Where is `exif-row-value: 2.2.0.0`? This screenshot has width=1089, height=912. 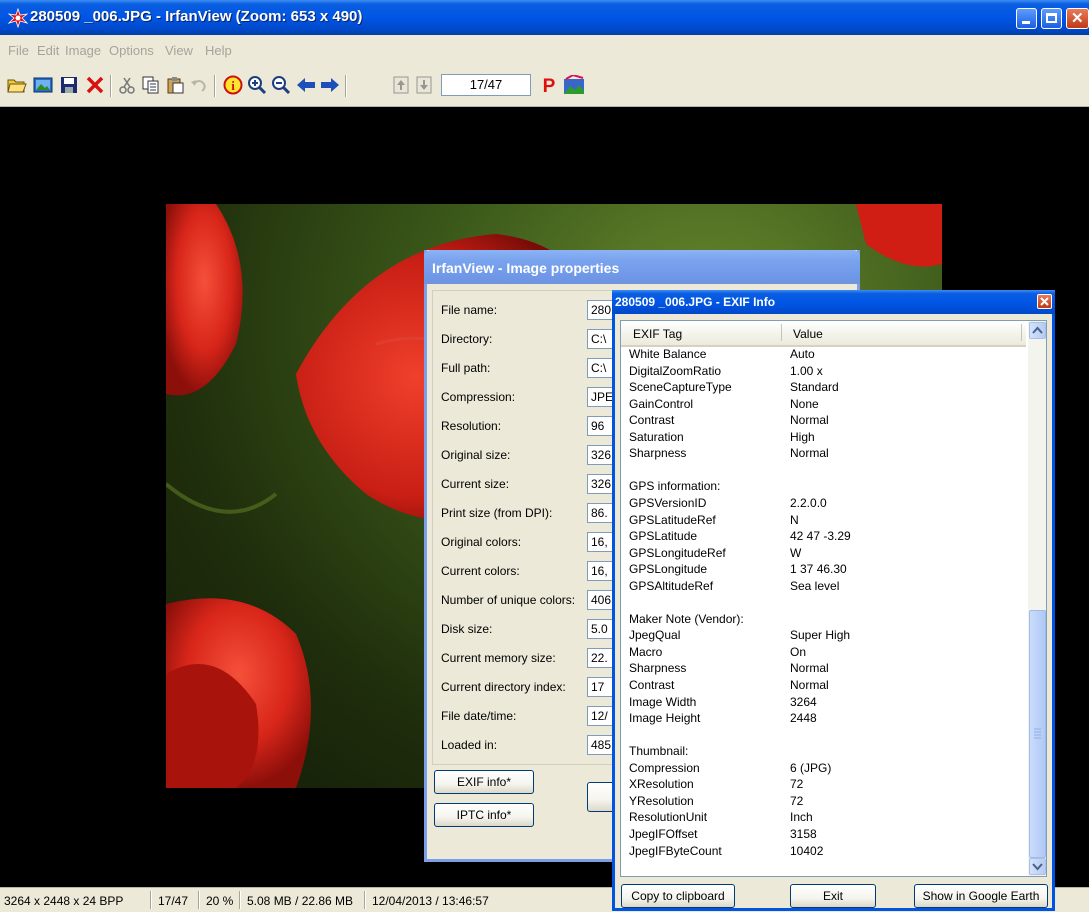
exif-row-value: 2.2.0.0 is located at coordinates (808, 503).